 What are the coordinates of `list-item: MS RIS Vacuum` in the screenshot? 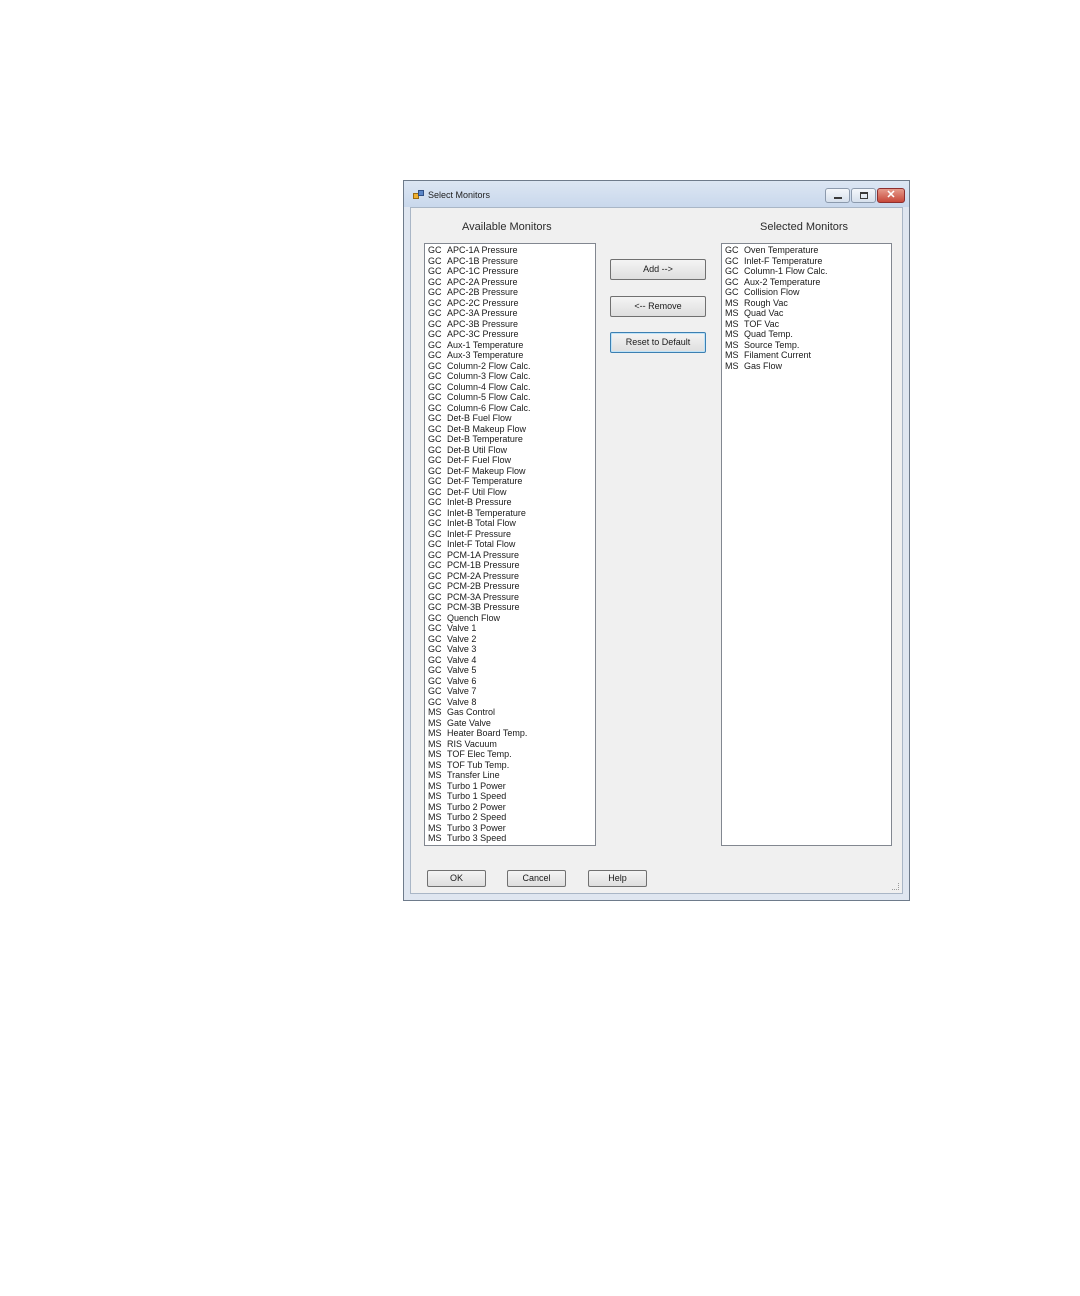 It's located at (510, 744).